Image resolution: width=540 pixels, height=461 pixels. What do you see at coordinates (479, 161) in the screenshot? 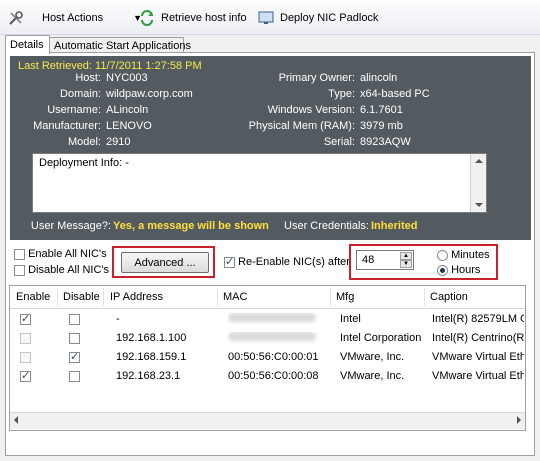
I see `scroll-up-icon` at bounding box center [479, 161].